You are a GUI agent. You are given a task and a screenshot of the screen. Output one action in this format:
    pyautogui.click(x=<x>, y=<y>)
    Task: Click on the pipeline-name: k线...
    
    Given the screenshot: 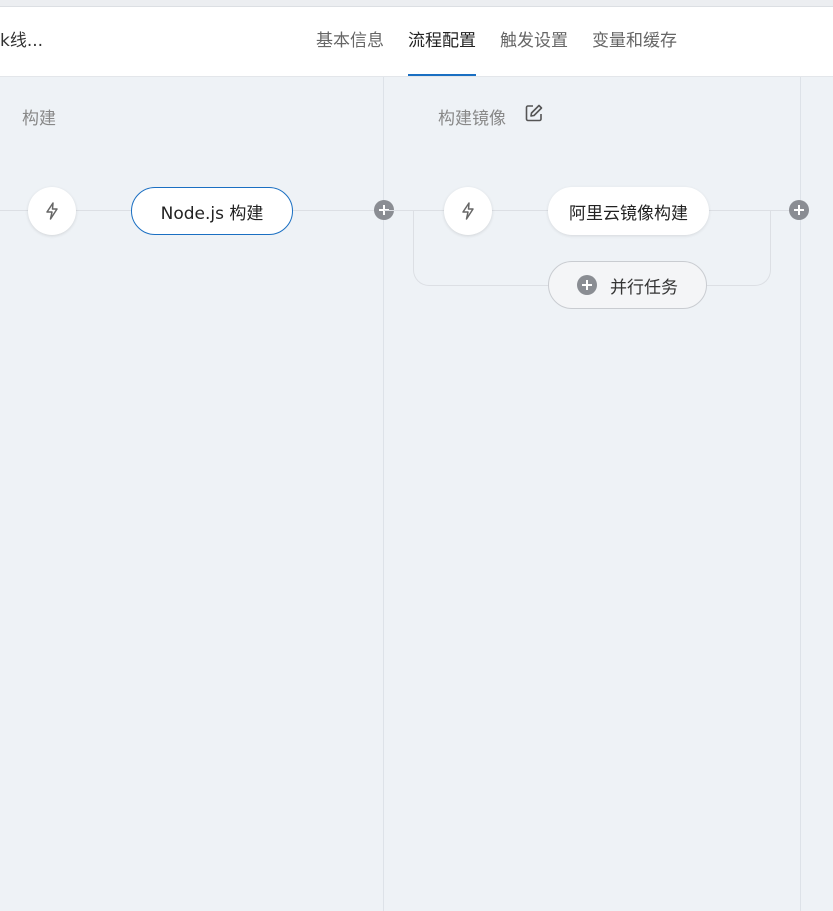 What is the action you would take?
    pyautogui.click(x=22, y=41)
    